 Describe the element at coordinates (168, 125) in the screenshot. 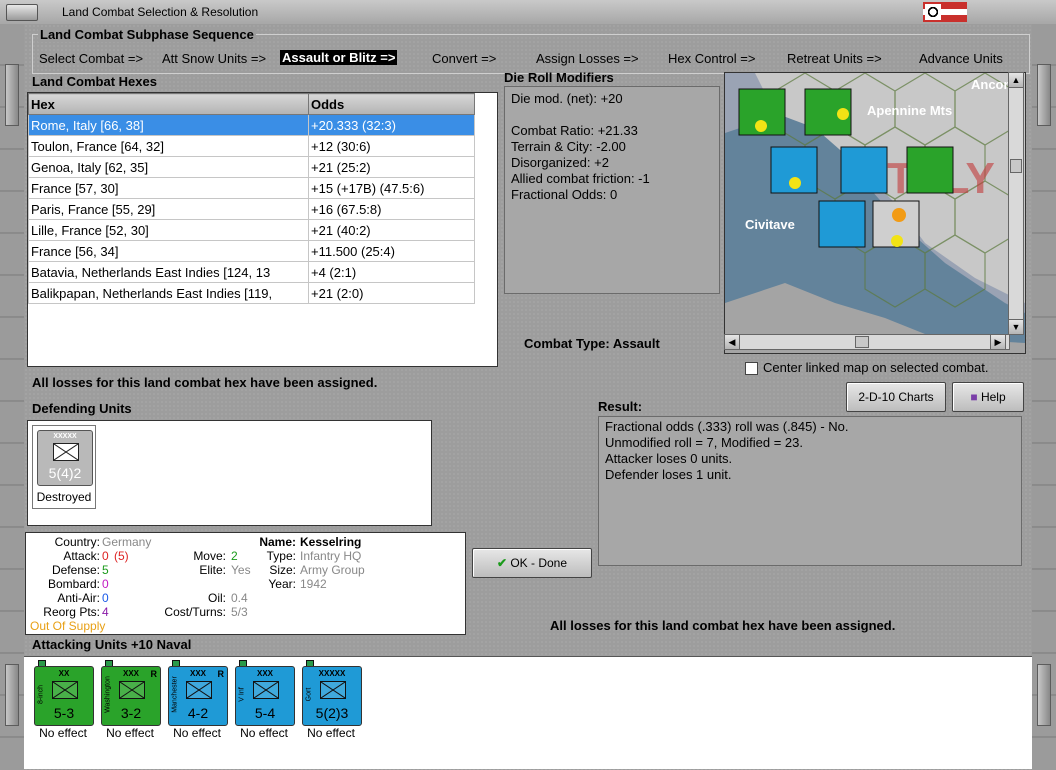

I see `hex-cell: Rome, Italy [66, 38]` at that location.